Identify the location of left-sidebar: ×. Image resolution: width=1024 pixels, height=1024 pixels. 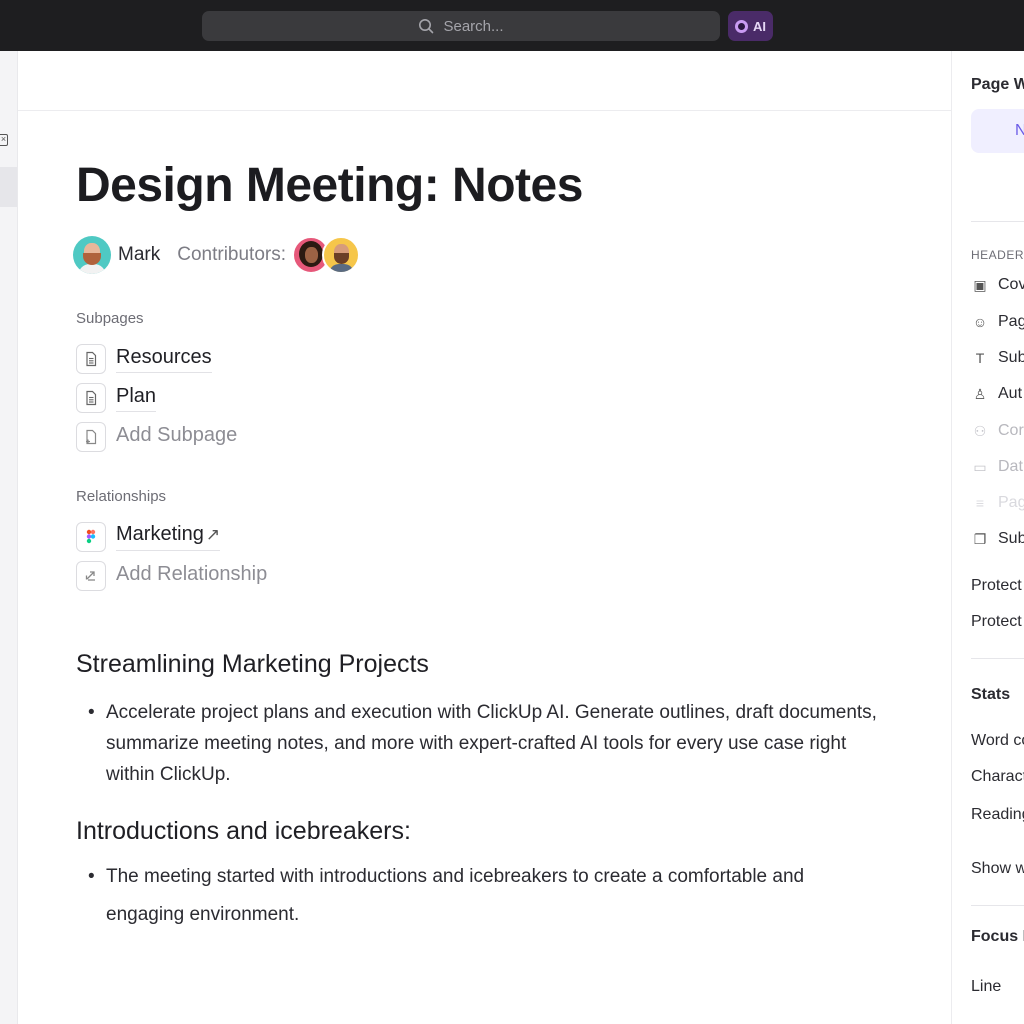
(9, 537).